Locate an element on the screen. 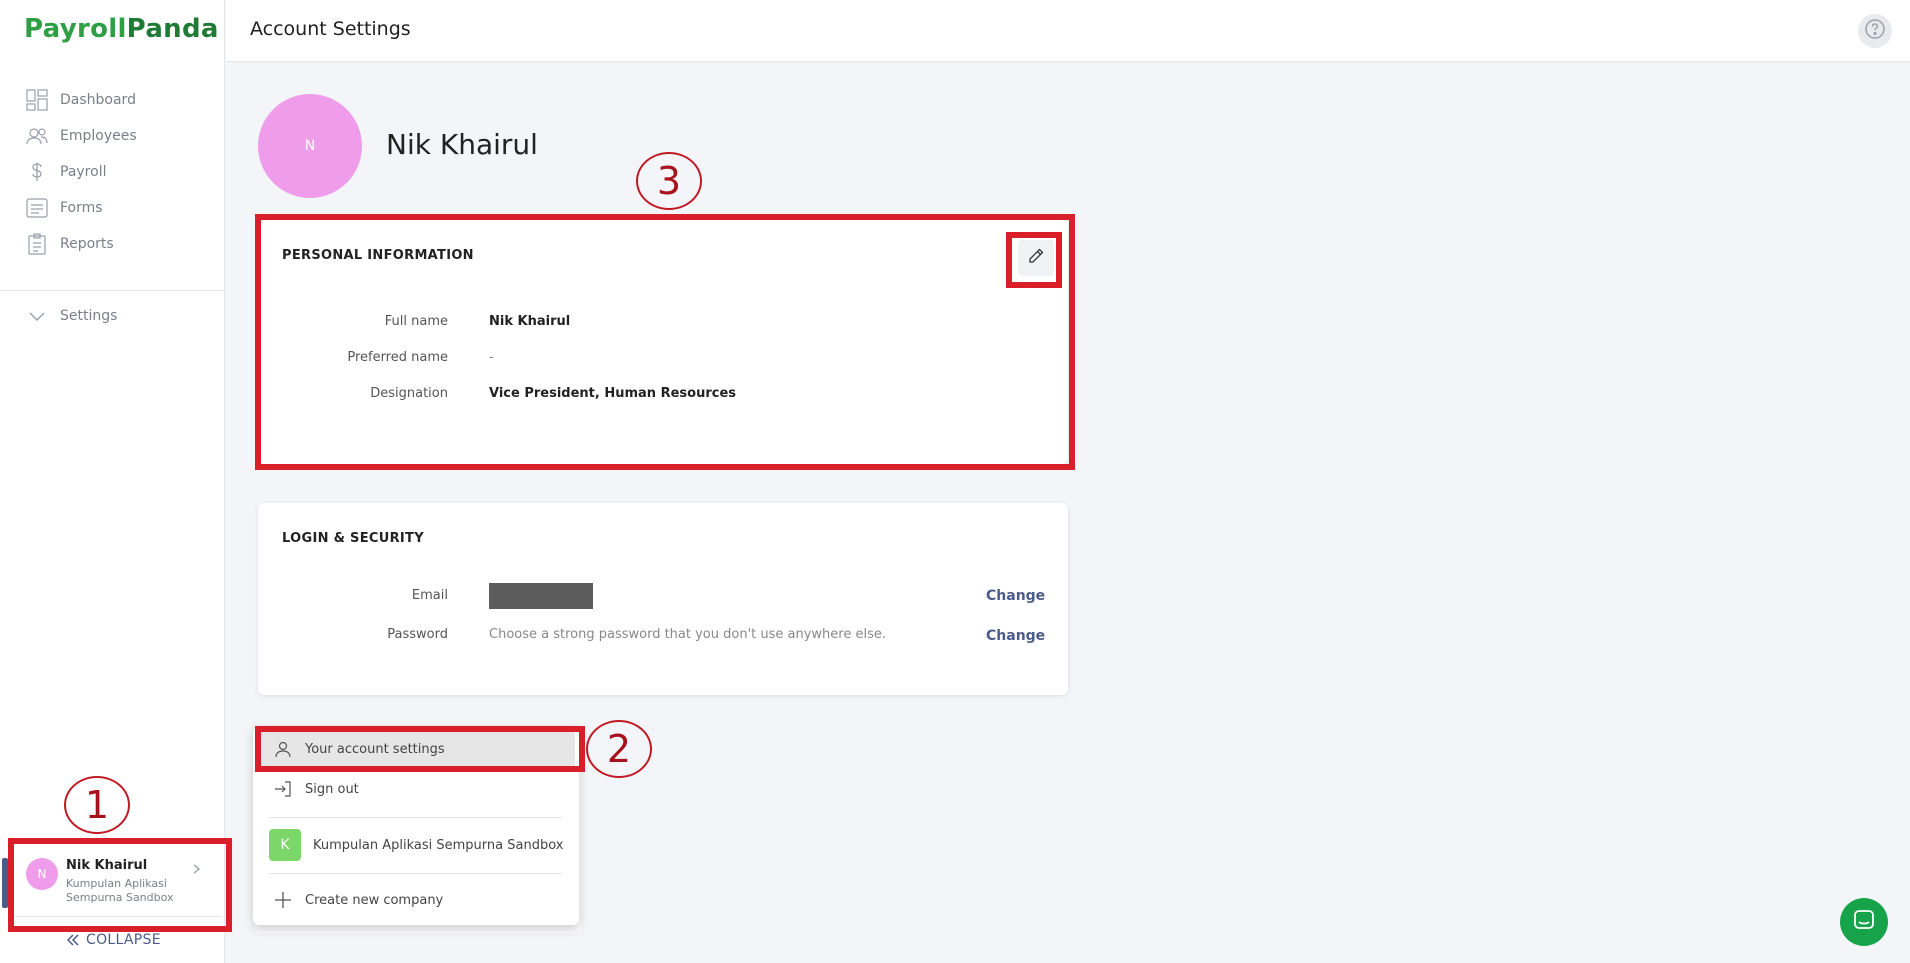 This screenshot has height=963, width=1910. sidebar-item-employees: Employees is located at coordinates (112, 136).